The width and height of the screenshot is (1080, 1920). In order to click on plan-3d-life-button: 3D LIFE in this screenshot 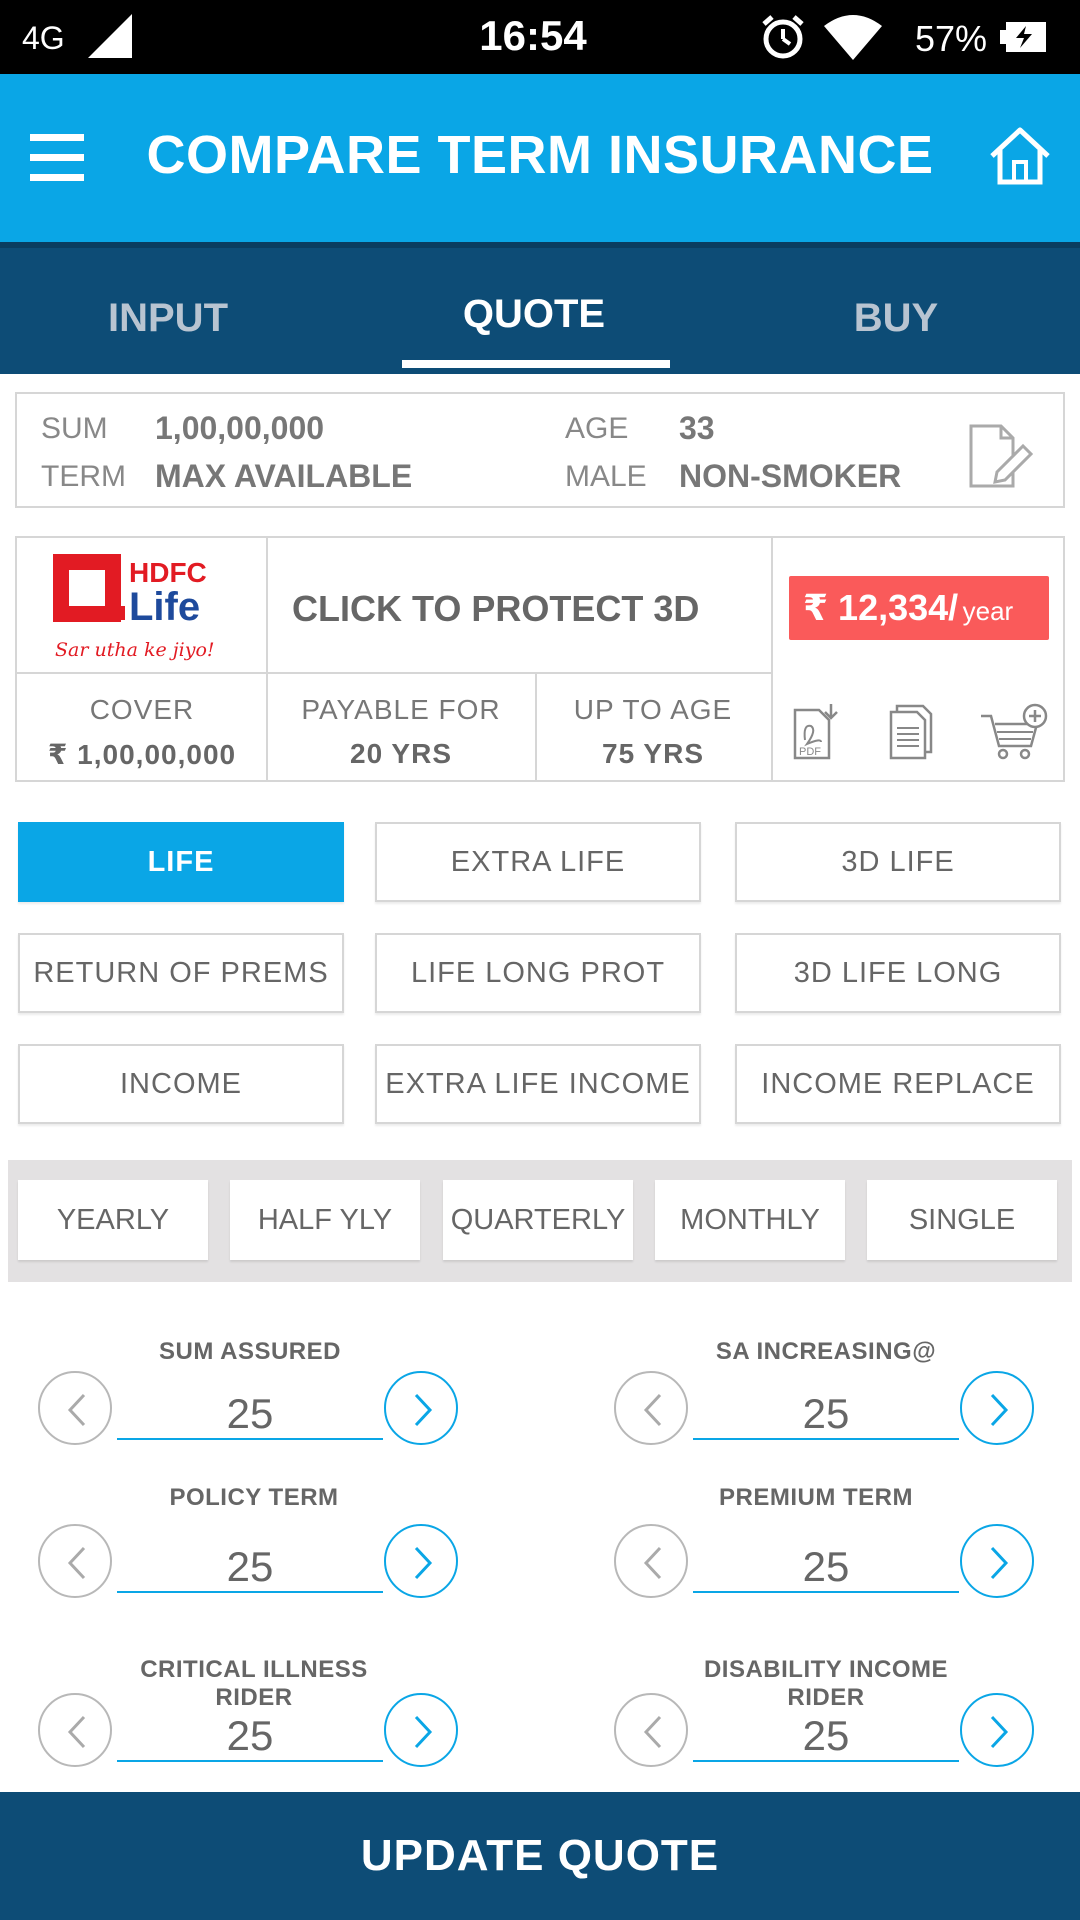, I will do `click(898, 862)`.